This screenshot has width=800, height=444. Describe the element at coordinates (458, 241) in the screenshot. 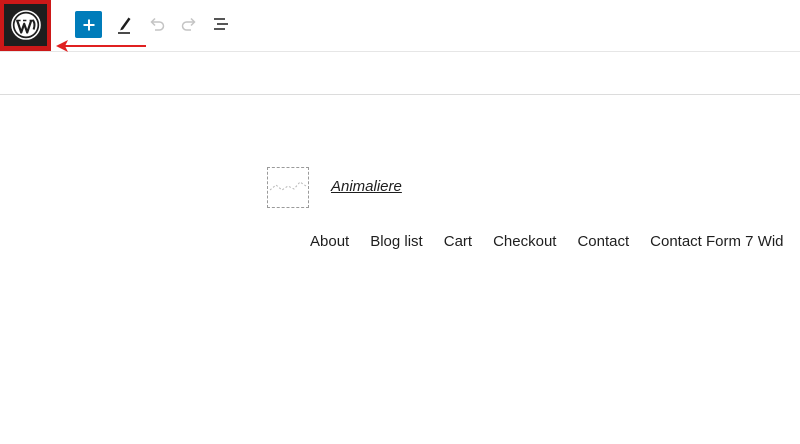

I see `nav-item-cart: Cart` at that location.